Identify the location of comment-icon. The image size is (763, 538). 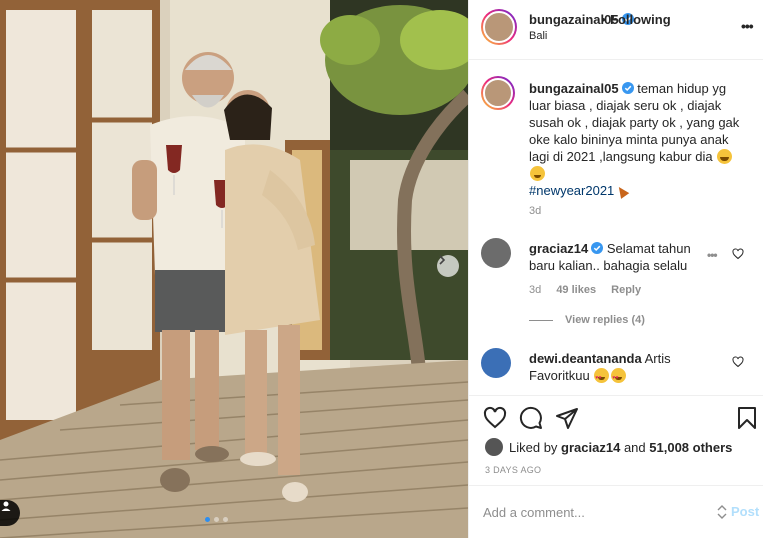
(531, 418).